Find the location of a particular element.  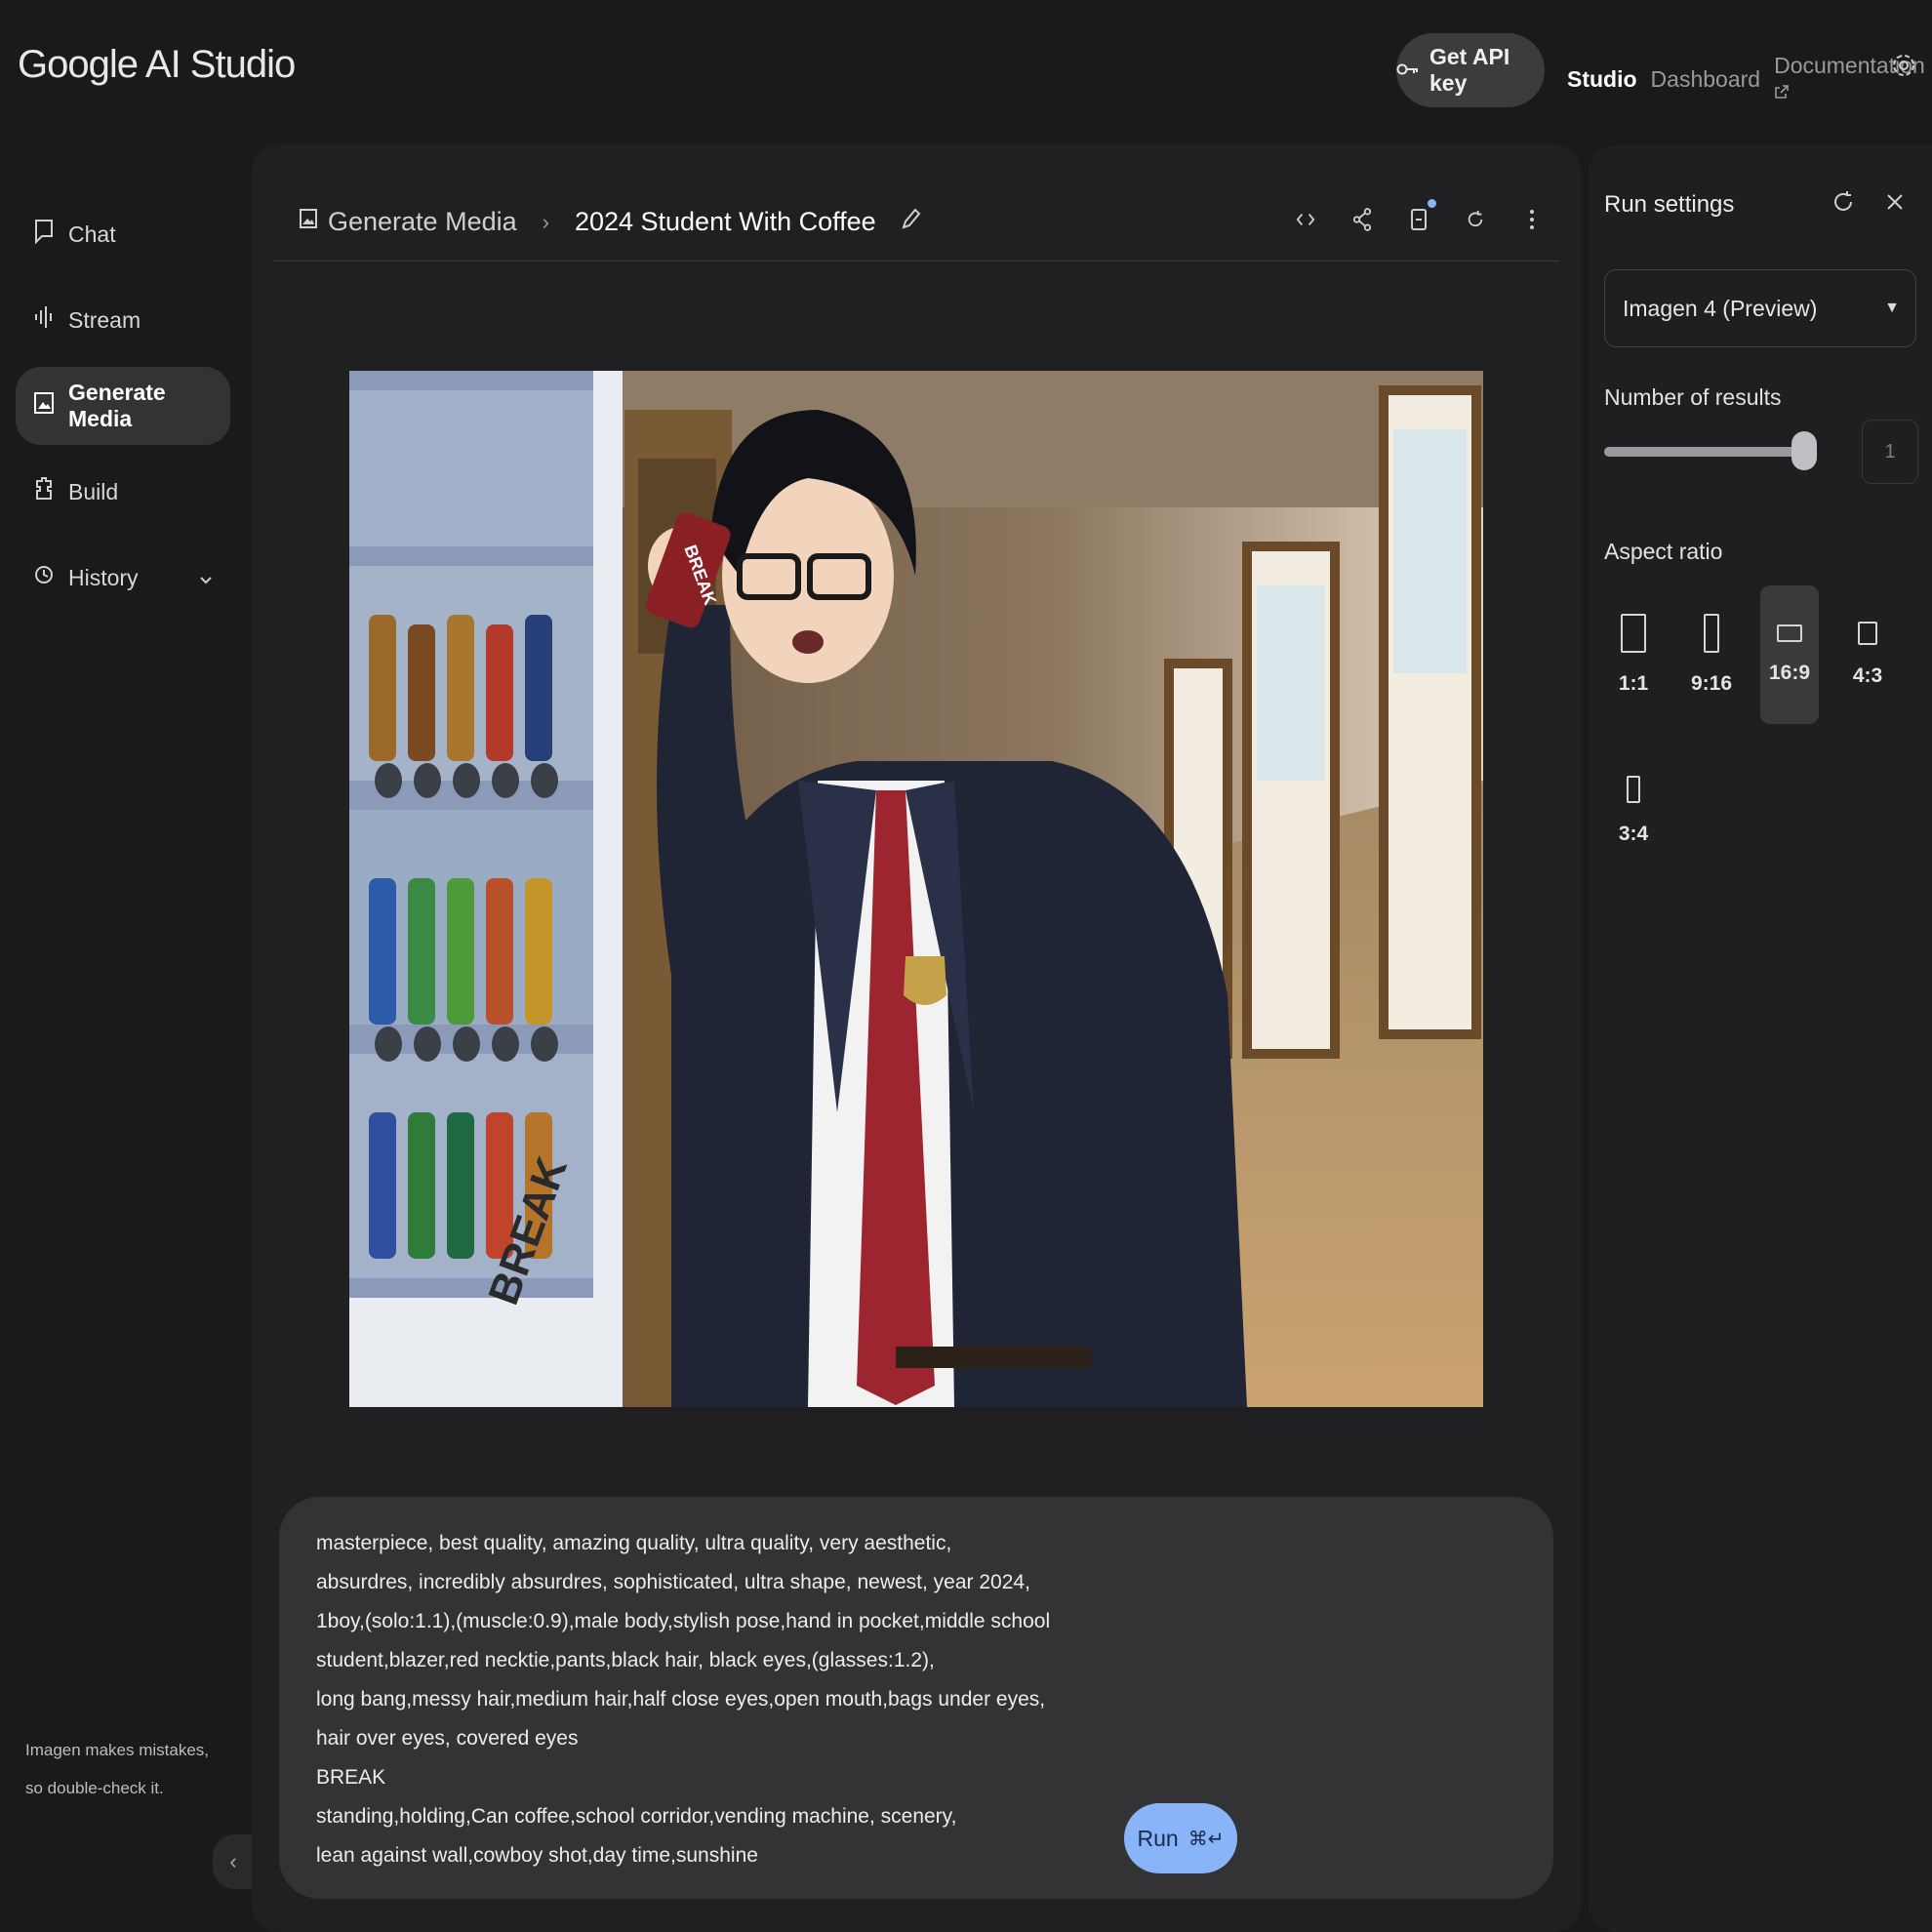

ratio-label: 9:16 is located at coordinates (1711, 683).